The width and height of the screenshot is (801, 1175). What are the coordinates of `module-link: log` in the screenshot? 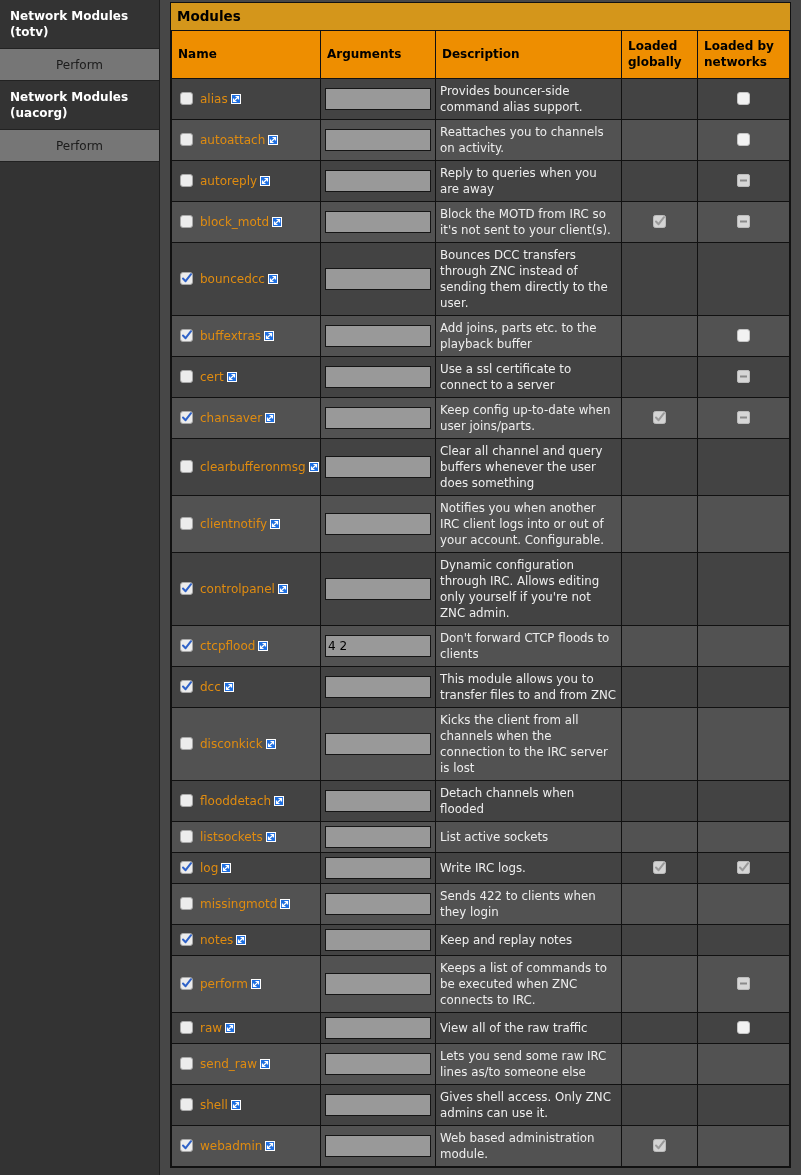 It's located at (209, 867).